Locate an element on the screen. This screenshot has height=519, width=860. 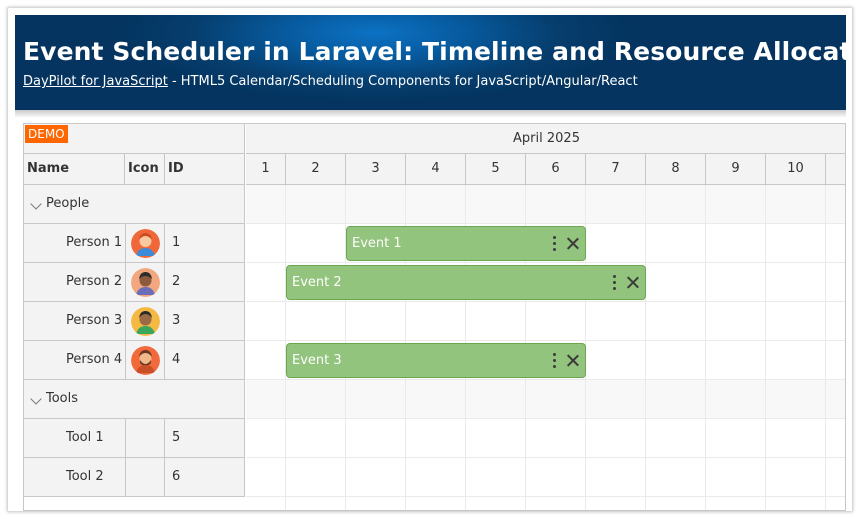
day-header: 8 is located at coordinates (676, 169).